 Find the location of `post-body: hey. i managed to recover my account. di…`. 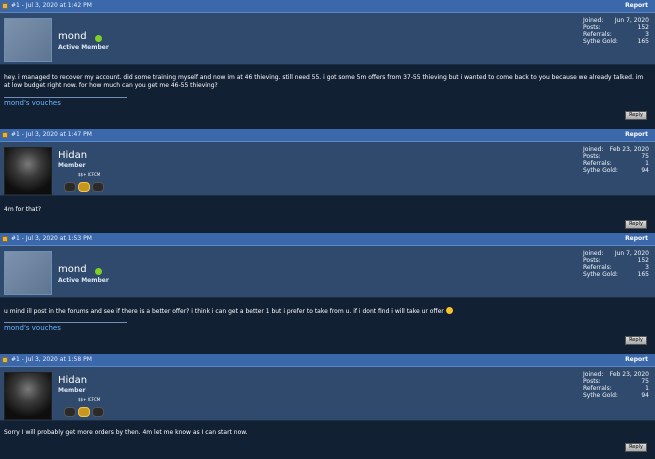

post-body: hey. i managed to recover my account. di… is located at coordinates (327, 97).